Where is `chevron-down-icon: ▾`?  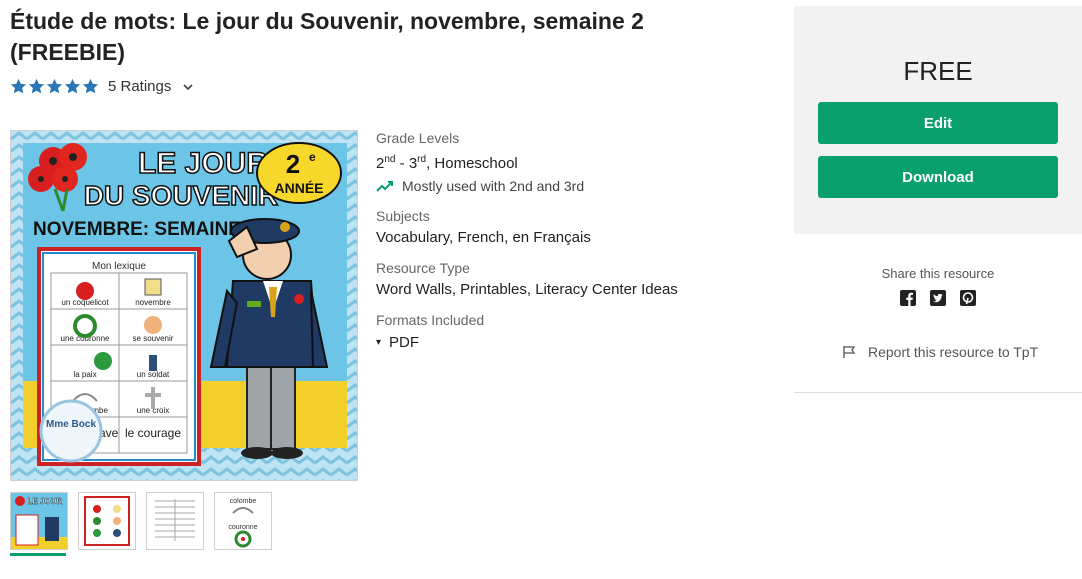 chevron-down-icon: ▾ is located at coordinates (378, 342).